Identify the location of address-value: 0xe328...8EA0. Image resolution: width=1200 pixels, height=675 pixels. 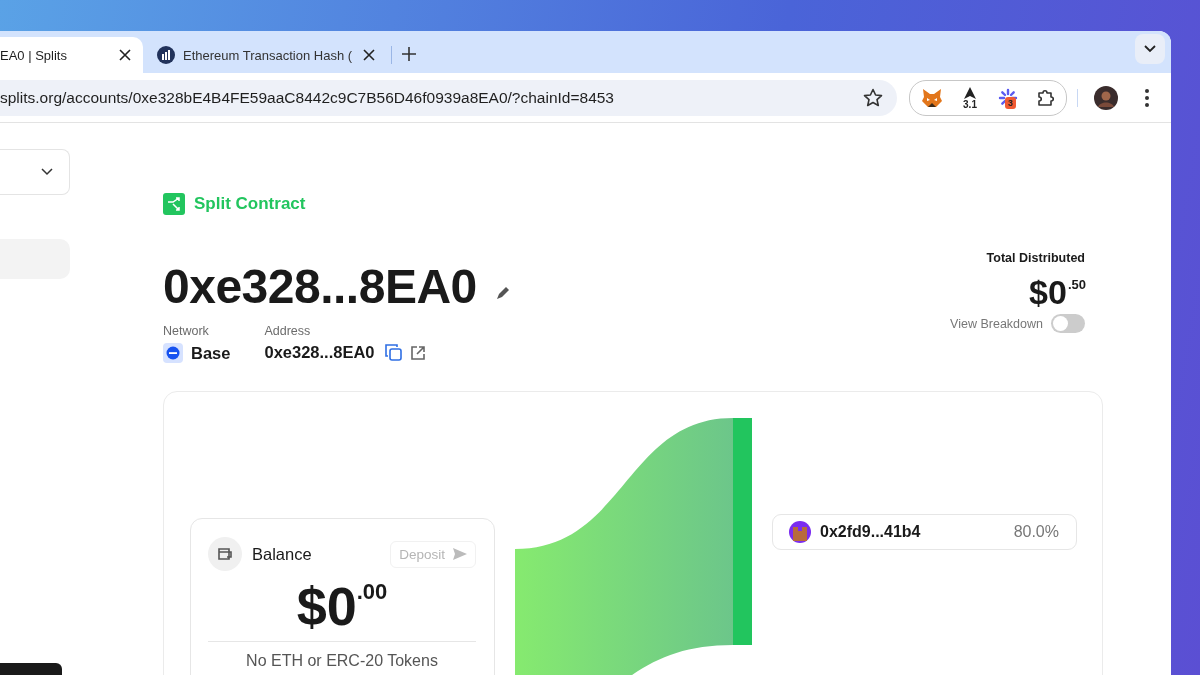
(319, 352).